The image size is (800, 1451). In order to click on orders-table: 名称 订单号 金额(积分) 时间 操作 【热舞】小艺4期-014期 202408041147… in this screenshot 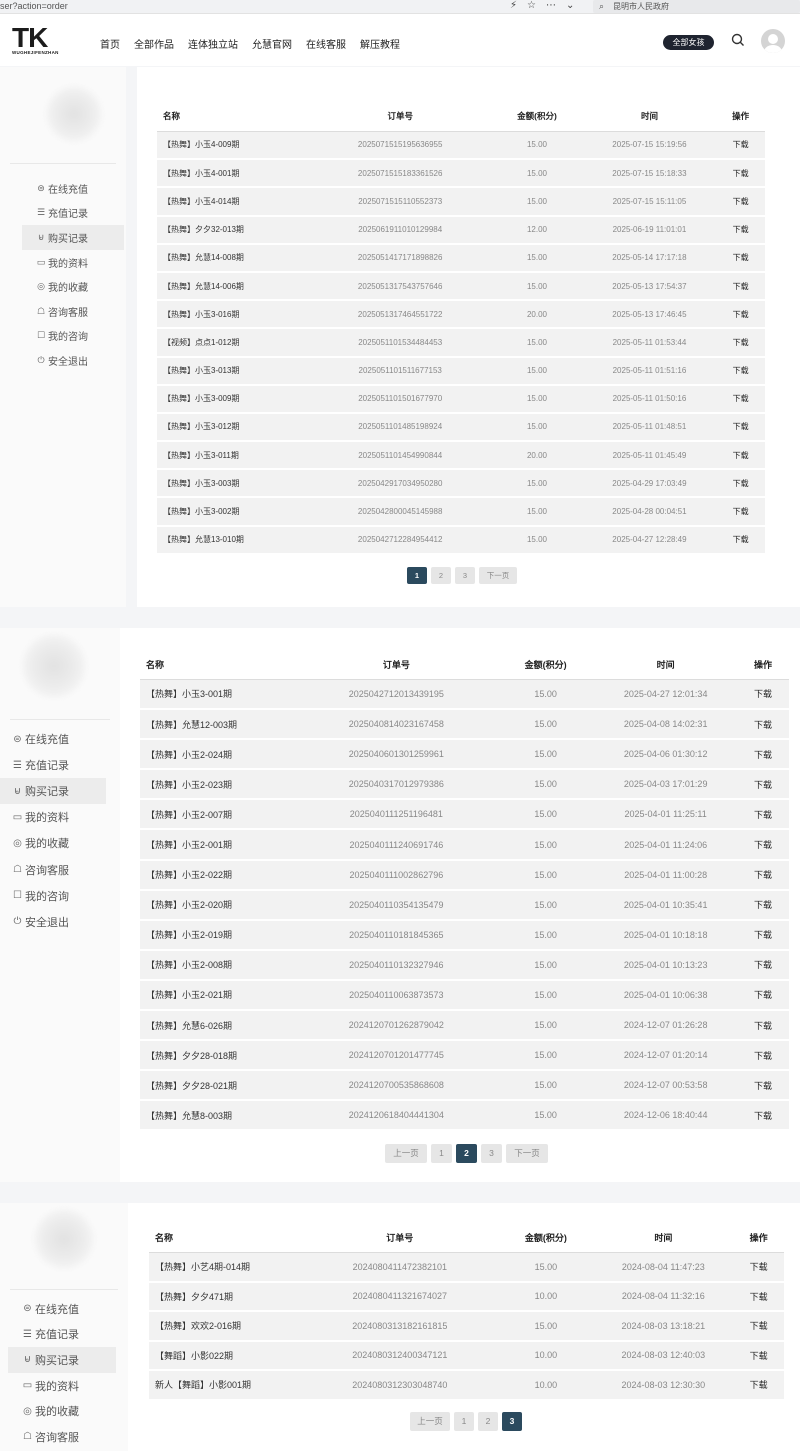, I will do `click(466, 1312)`.